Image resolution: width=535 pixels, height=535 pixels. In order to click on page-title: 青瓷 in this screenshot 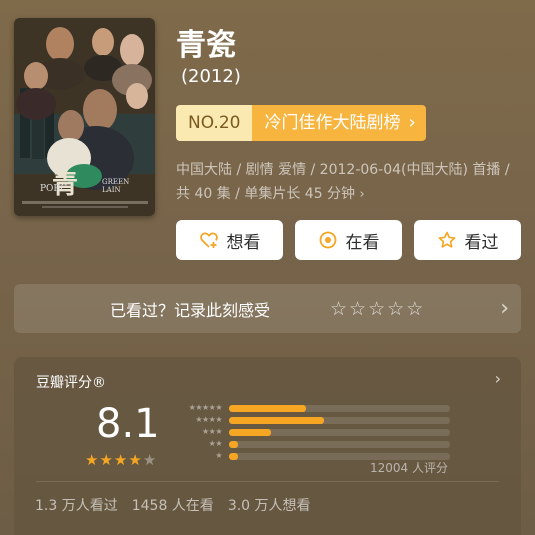, I will do `click(206, 45)`.